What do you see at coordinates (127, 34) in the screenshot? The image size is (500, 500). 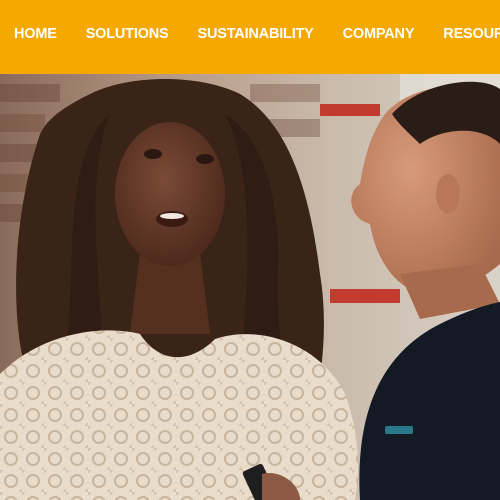 I see `nav-item-solutions: SOLUTIONS` at bounding box center [127, 34].